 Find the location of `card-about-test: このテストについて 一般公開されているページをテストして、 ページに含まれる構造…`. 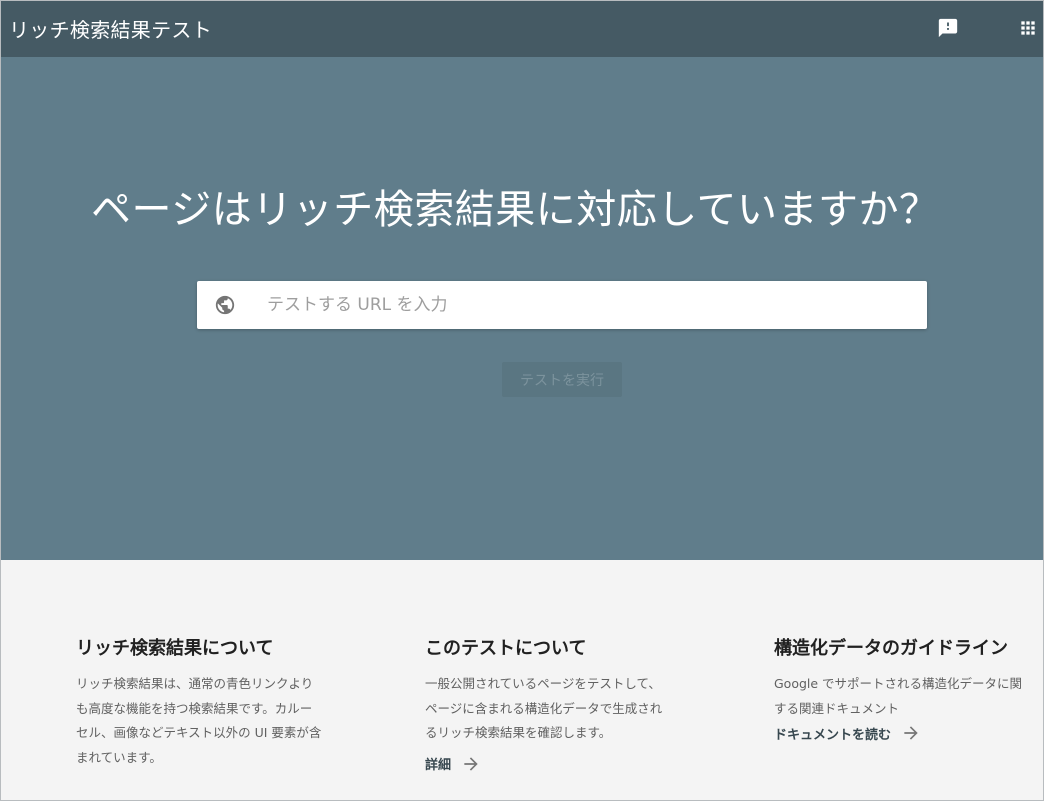

card-about-test: このテストについて 一般公開されているページをテストして、 ページに含まれる構造… is located at coordinates (575, 704).